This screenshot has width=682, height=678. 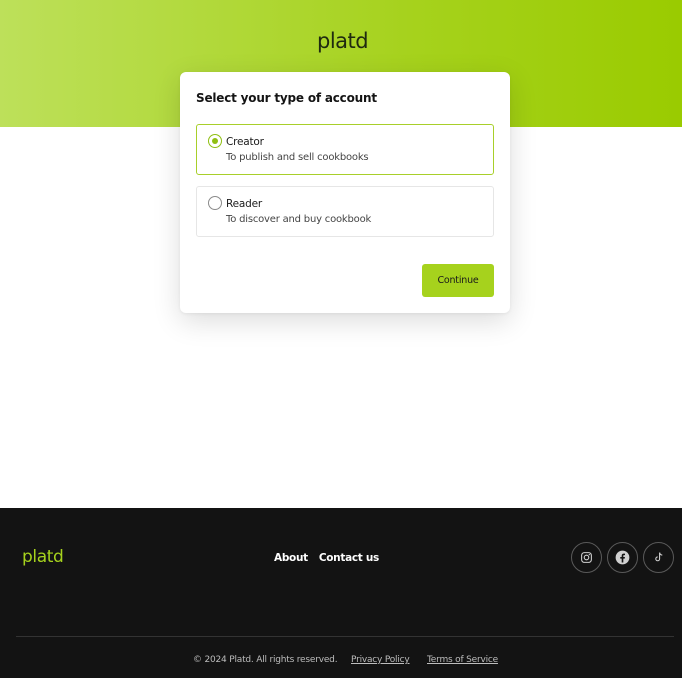 What do you see at coordinates (286, 98) in the screenshot?
I see `card-title: Select your type of account` at bounding box center [286, 98].